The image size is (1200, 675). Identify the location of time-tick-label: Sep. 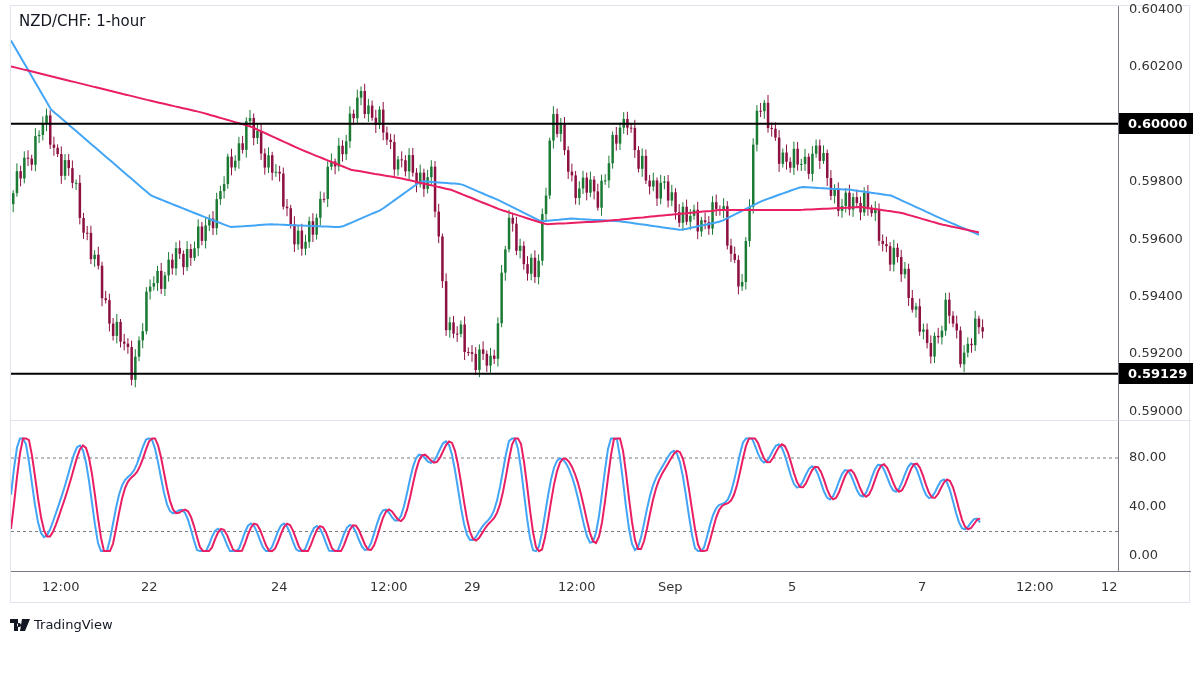
(670, 586).